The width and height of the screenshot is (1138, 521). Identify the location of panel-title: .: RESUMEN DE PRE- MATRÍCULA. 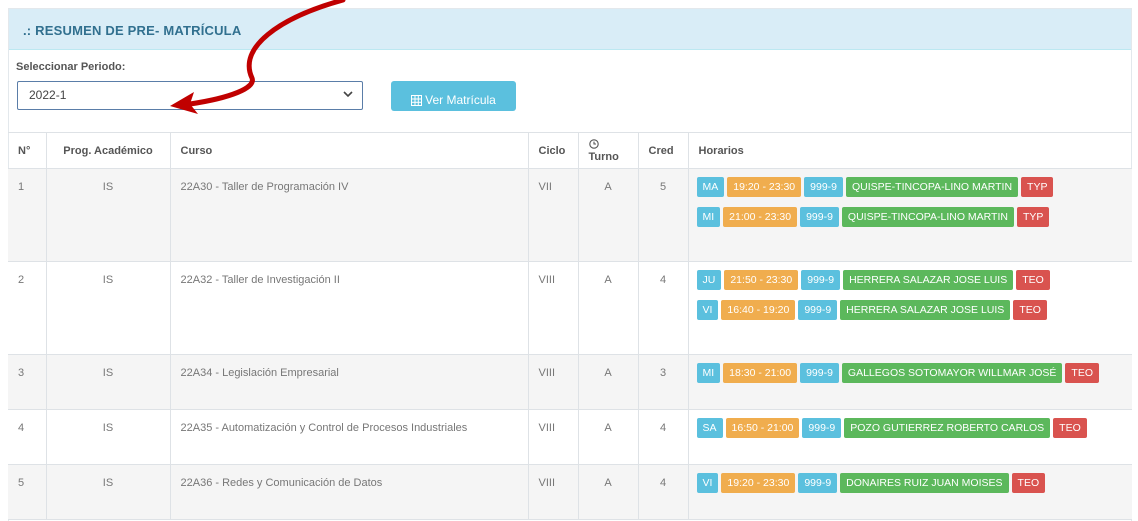
(132, 30).